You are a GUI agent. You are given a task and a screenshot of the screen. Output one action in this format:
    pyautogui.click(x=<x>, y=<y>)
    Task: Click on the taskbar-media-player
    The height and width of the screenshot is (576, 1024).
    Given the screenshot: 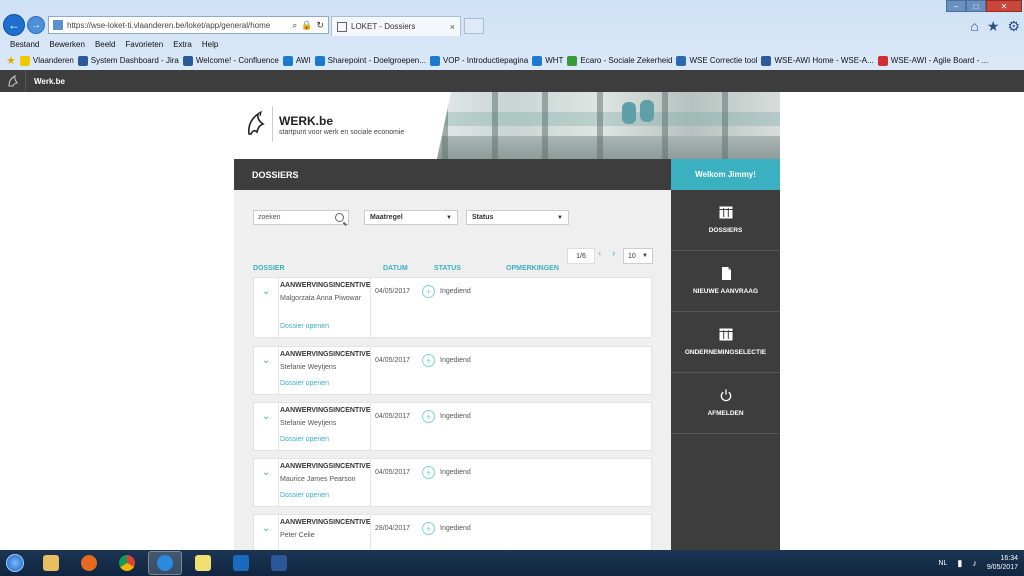 What is the action you would take?
    pyautogui.click(x=89, y=563)
    